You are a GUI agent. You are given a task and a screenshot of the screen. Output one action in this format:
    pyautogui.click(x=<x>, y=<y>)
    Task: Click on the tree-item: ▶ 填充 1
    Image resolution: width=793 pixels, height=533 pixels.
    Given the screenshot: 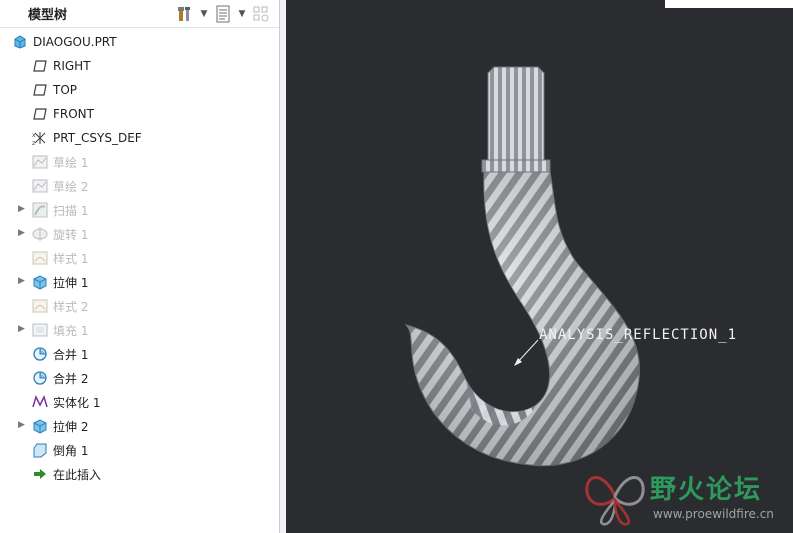 What is the action you would take?
    pyautogui.click(x=139, y=330)
    